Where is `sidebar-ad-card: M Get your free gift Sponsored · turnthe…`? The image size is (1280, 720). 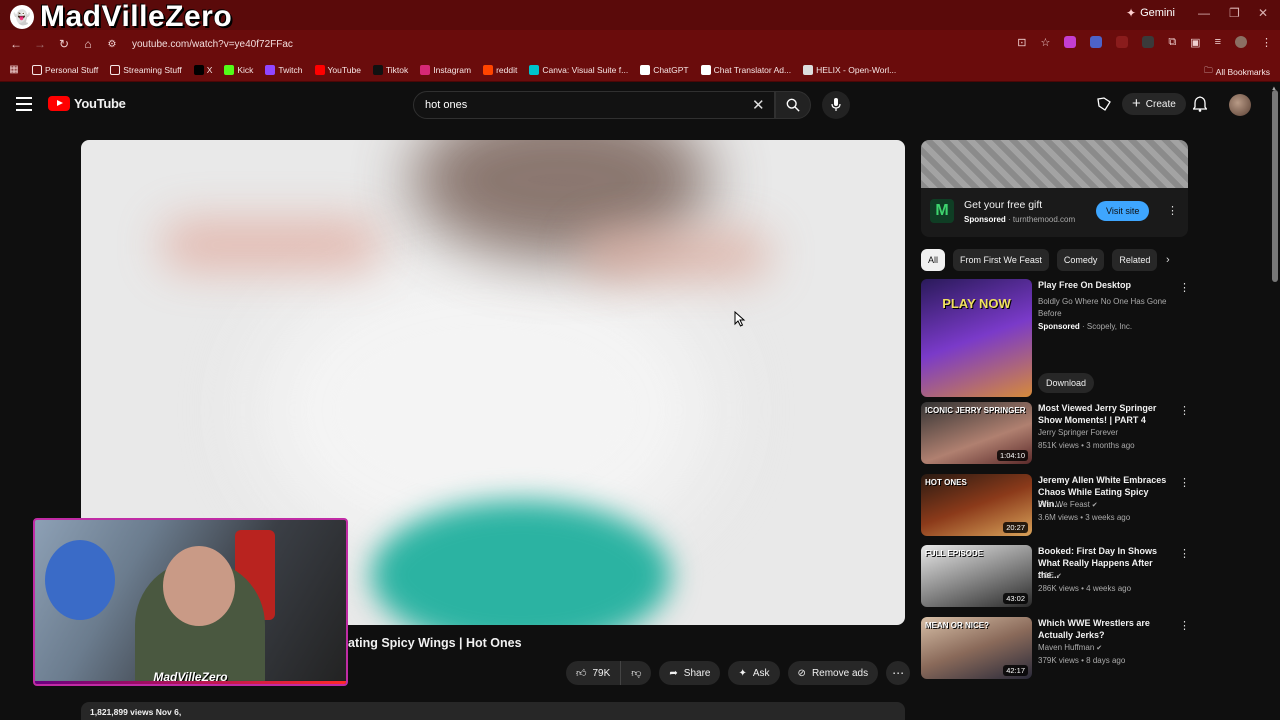 sidebar-ad-card: M Get your free gift Sponsored · turnthe… is located at coordinates (1054, 188).